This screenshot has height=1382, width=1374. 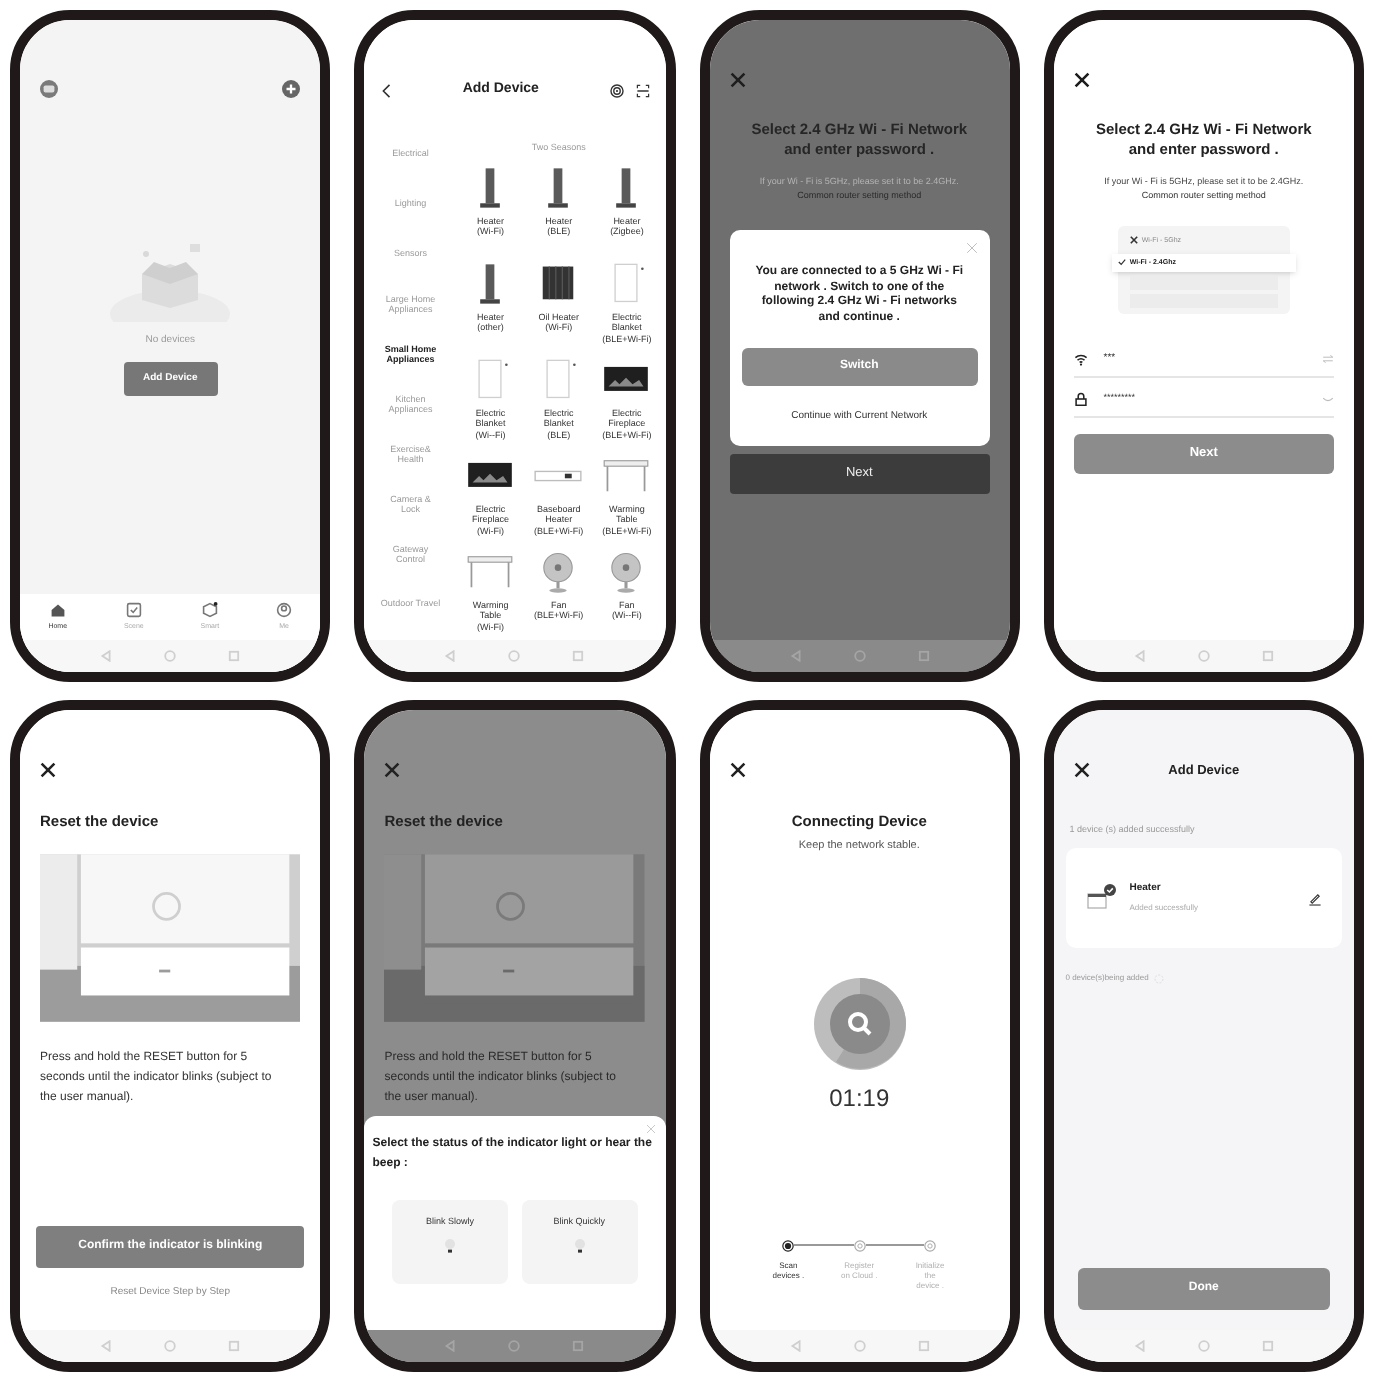 What do you see at coordinates (642, 90) in the screenshot?
I see `scan-icon` at bounding box center [642, 90].